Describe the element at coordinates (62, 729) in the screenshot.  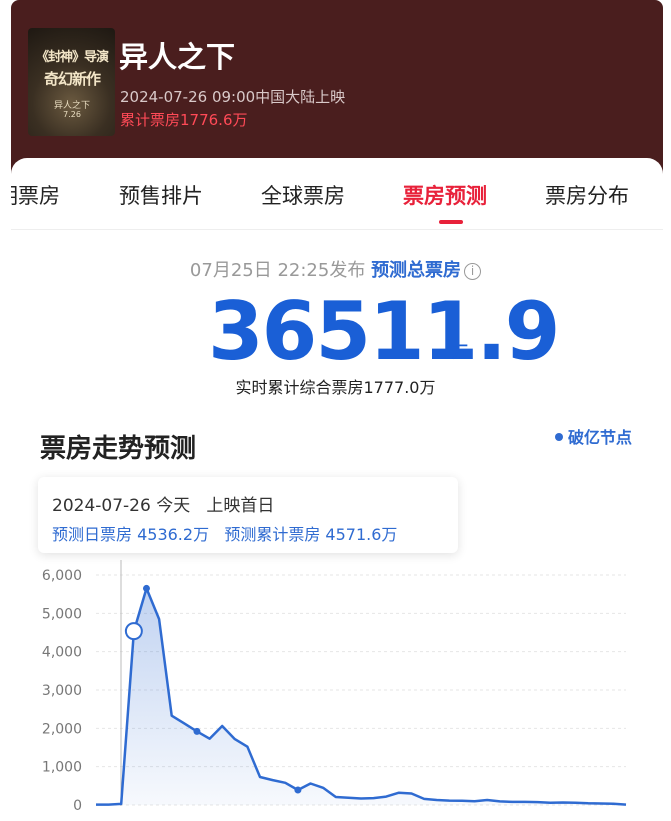
I see `y-tick-label: 2,000` at that location.